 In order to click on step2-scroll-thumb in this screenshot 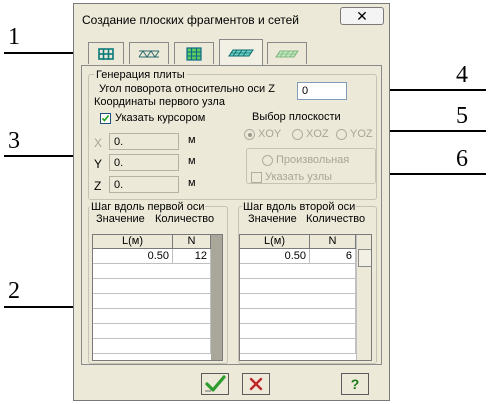, I will do `click(364, 258)`.